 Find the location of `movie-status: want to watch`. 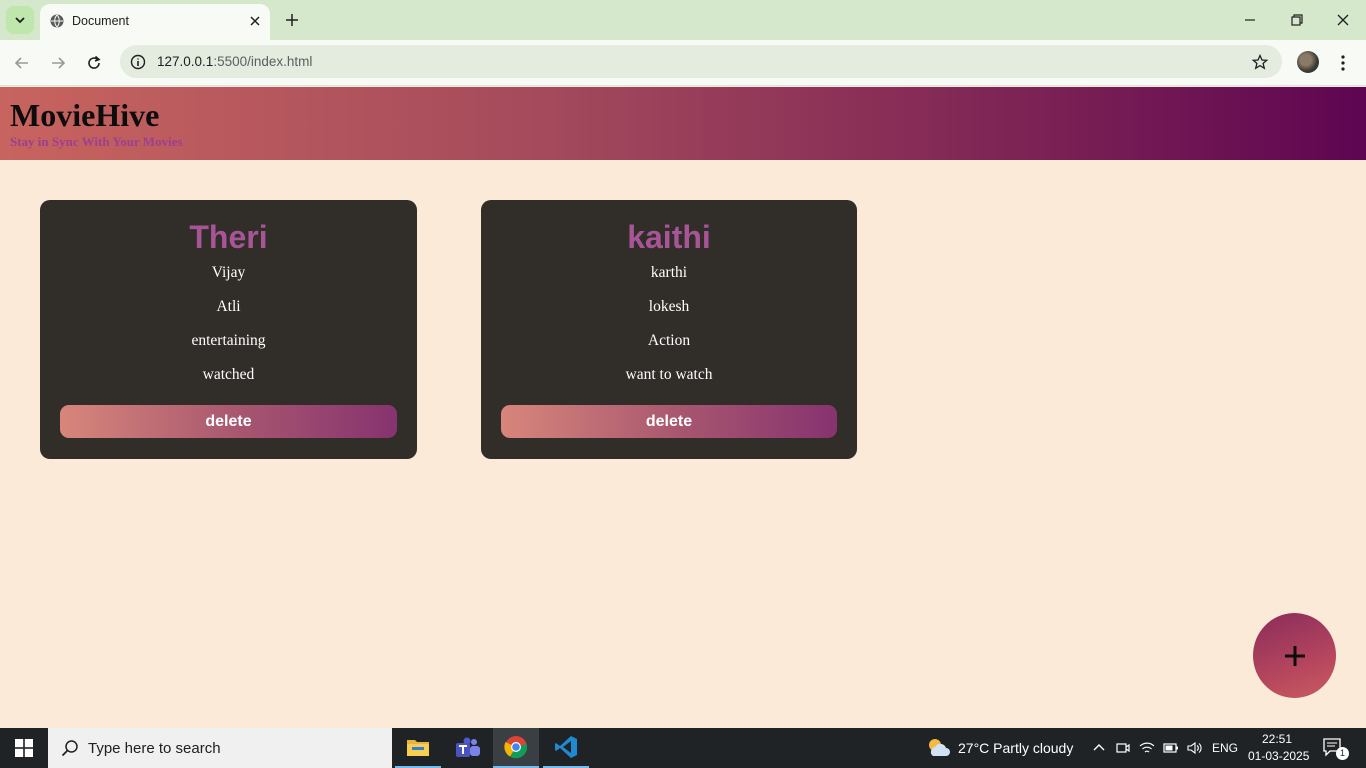

movie-status: want to watch is located at coordinates (669, 374).